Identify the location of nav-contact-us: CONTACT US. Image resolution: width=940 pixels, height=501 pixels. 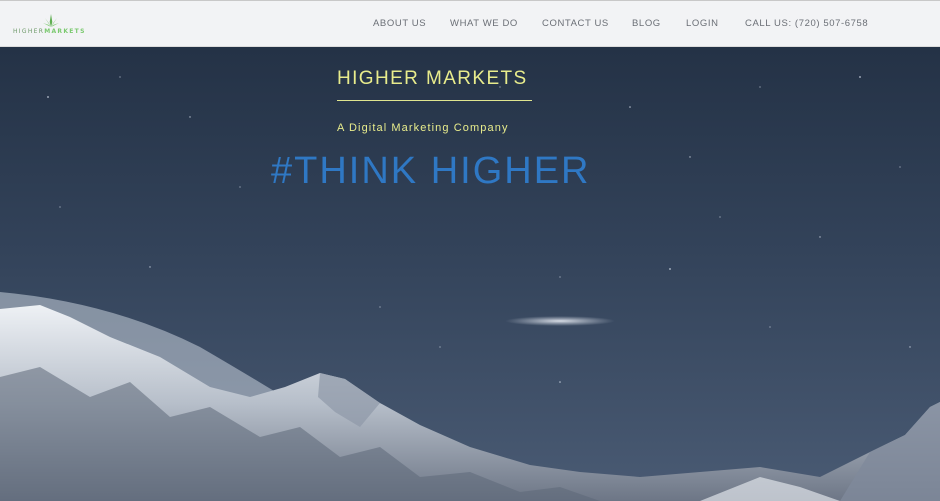
(575, 23).